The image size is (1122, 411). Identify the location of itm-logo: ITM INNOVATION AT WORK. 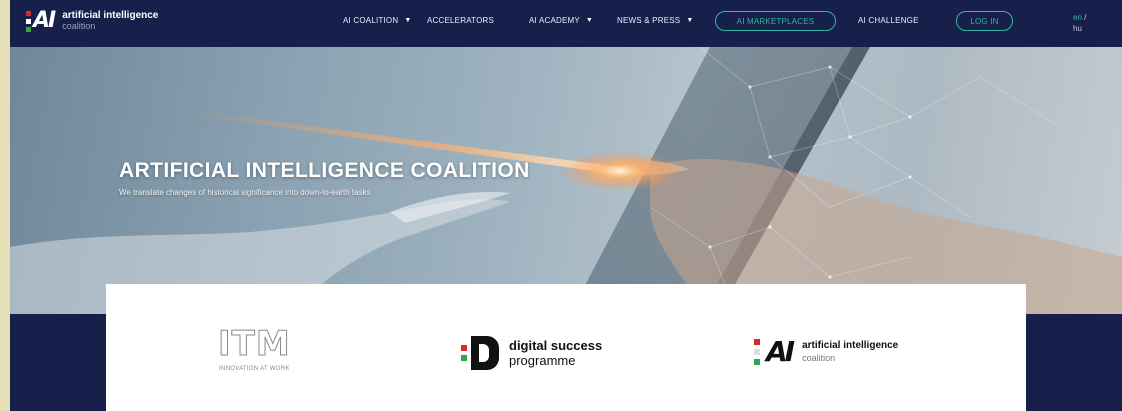
(254, 348).